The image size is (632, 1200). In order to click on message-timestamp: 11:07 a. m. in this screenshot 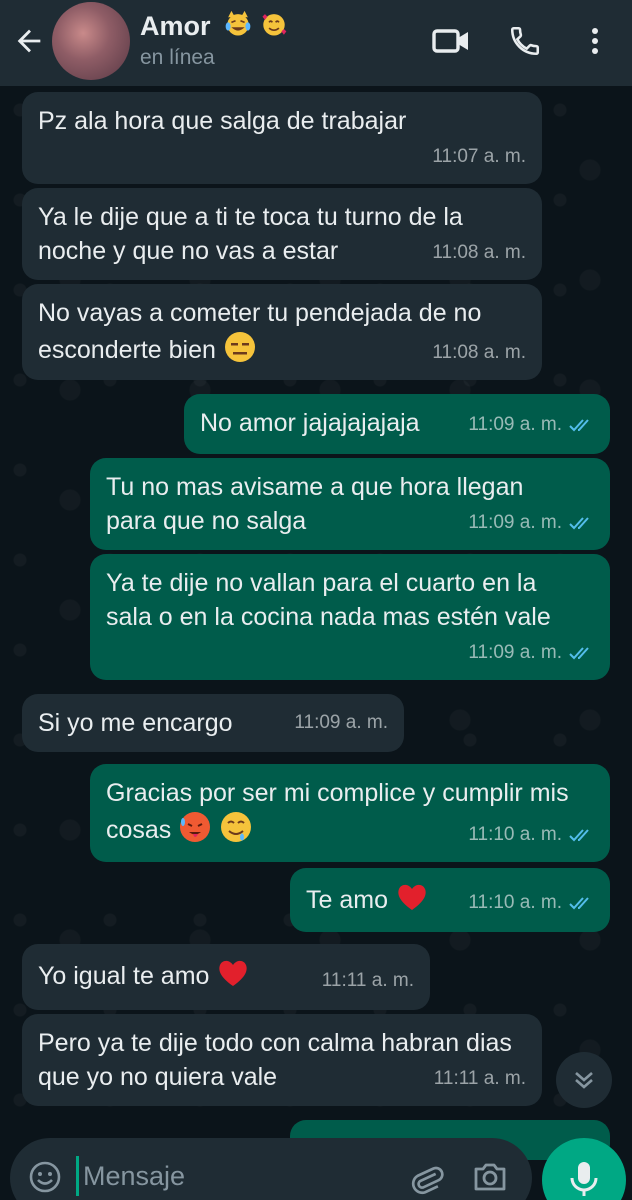, I will do `click(479, 156)`.